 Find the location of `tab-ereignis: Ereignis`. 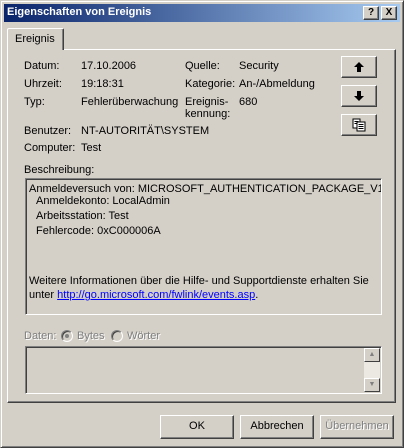

tab-ereignis: Ereignis is located at coordinates (35, 39).